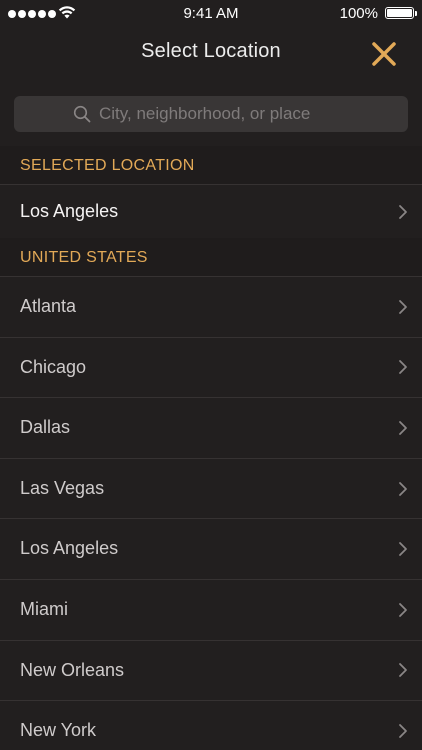  Describe the element at coordinates (211, 14) in the screenshot. I see `status-bar: 9:41 AM 100%` at that location.